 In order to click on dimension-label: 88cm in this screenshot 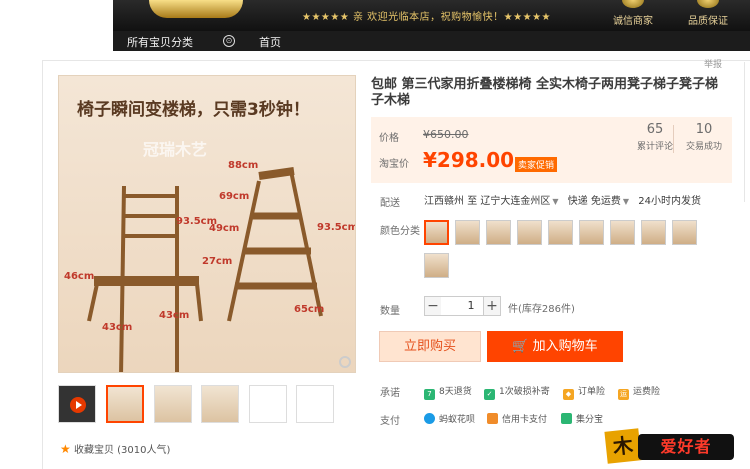, I will do `click(243, 165)`.